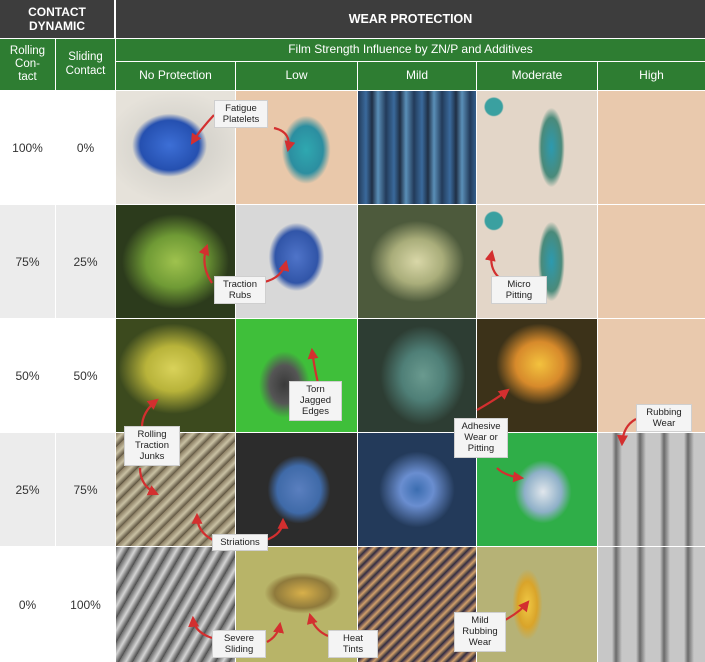  I want to click on col-header-high: High, so click(651, 76).